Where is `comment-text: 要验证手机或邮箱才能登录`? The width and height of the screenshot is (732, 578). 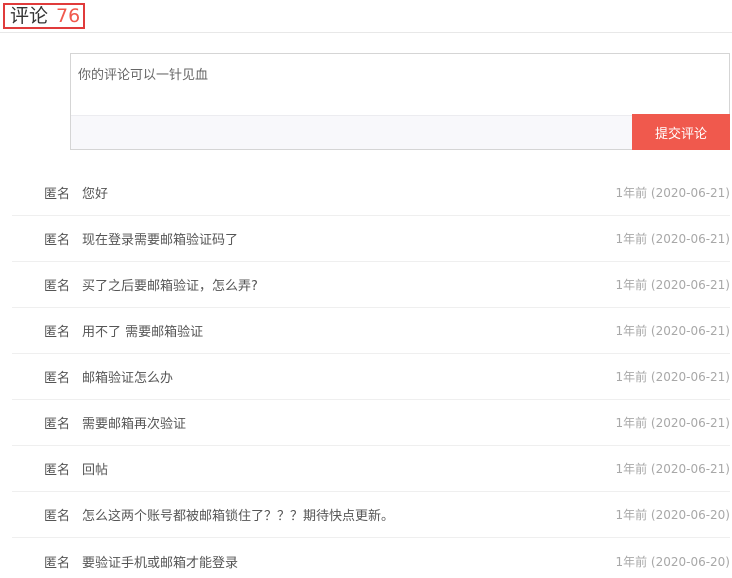
comment-text: 要验证手机或邮箱才能登录 is located at coordinates (160, 563).